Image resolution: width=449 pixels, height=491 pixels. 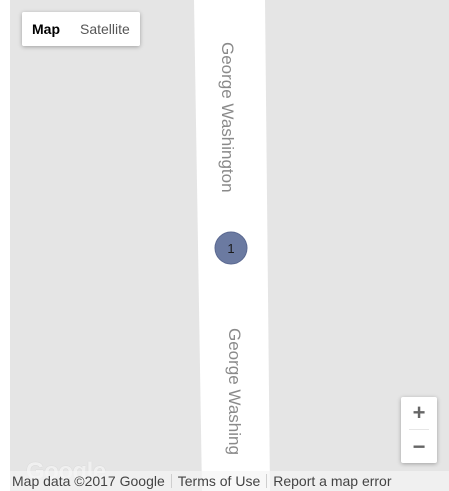 I want to click on zoom-divider, so click(x=419, y=429).